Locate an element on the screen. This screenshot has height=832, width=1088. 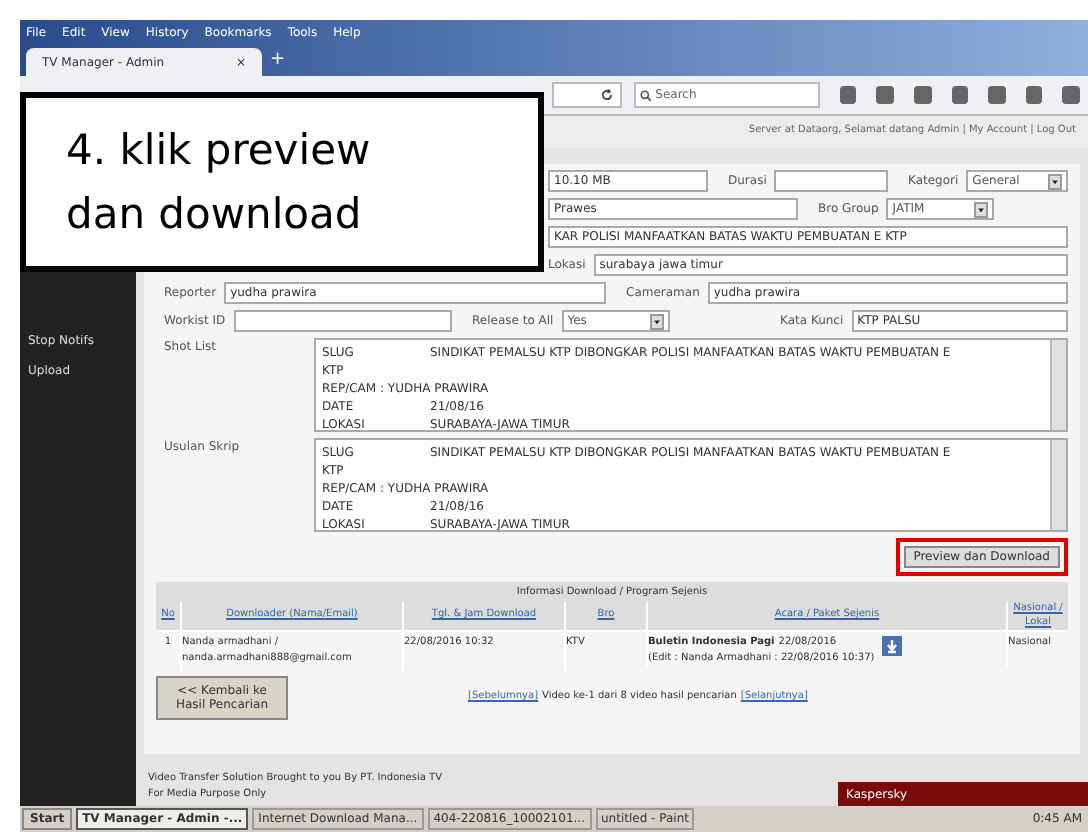
search-icon is located at coordinates (645, 95).